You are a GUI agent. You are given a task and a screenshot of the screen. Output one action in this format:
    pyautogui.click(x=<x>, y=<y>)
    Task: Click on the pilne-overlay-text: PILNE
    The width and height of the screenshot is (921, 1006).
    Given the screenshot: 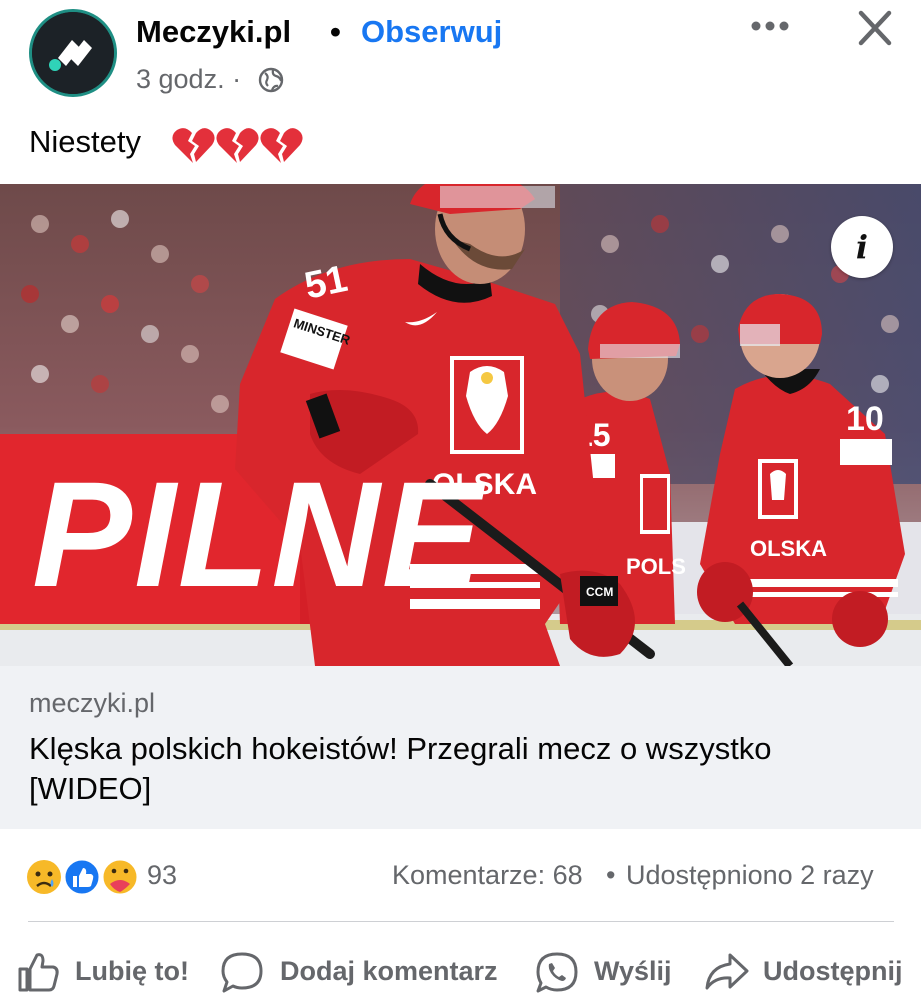 What is the action you would take?
    pyautogui.click(x=258, y=534)
    